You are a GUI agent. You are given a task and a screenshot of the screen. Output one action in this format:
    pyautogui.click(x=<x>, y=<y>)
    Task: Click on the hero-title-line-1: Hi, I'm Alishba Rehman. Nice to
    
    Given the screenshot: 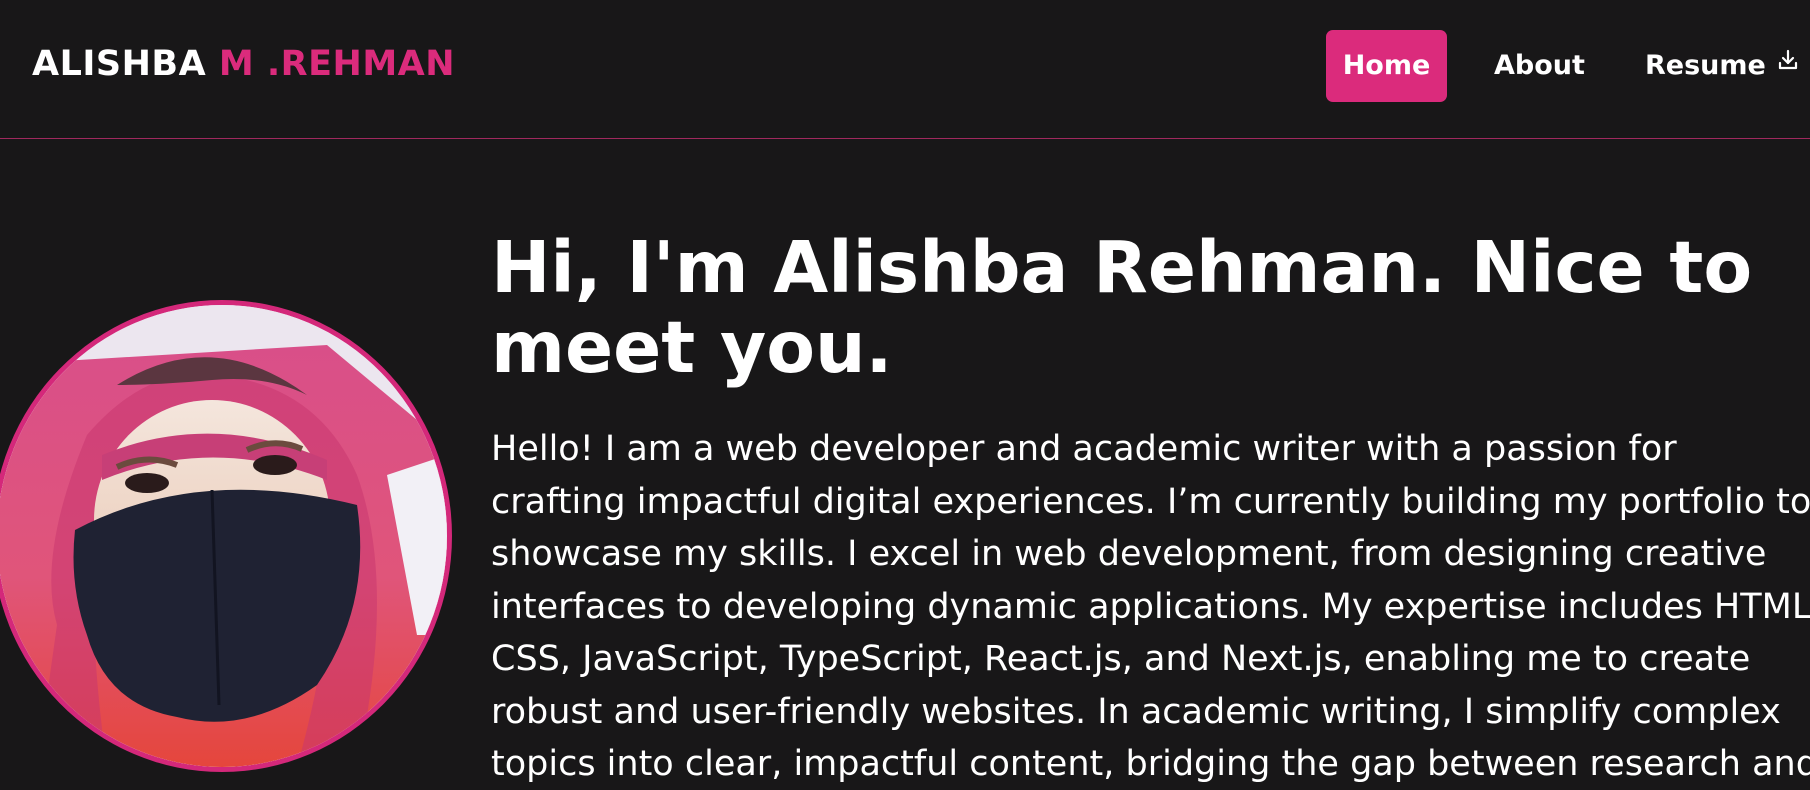 What is the action you would take?
    pyautogui.click(x=1122, y=267)
    